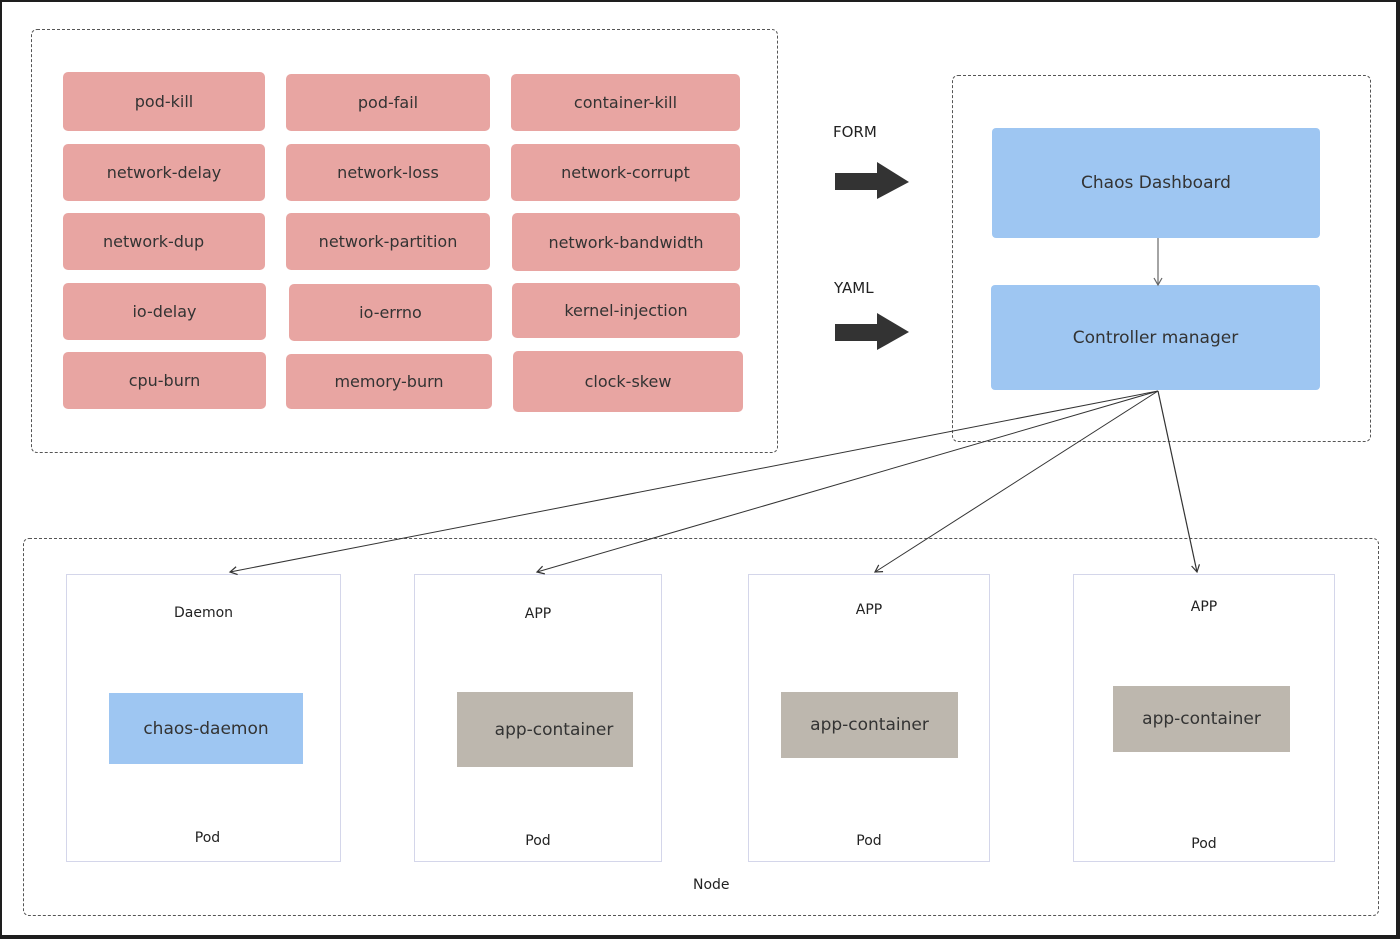 This screenshot has width=1400, height=939. I want to click on controller-to-app1-arrow, so click(847, 482).